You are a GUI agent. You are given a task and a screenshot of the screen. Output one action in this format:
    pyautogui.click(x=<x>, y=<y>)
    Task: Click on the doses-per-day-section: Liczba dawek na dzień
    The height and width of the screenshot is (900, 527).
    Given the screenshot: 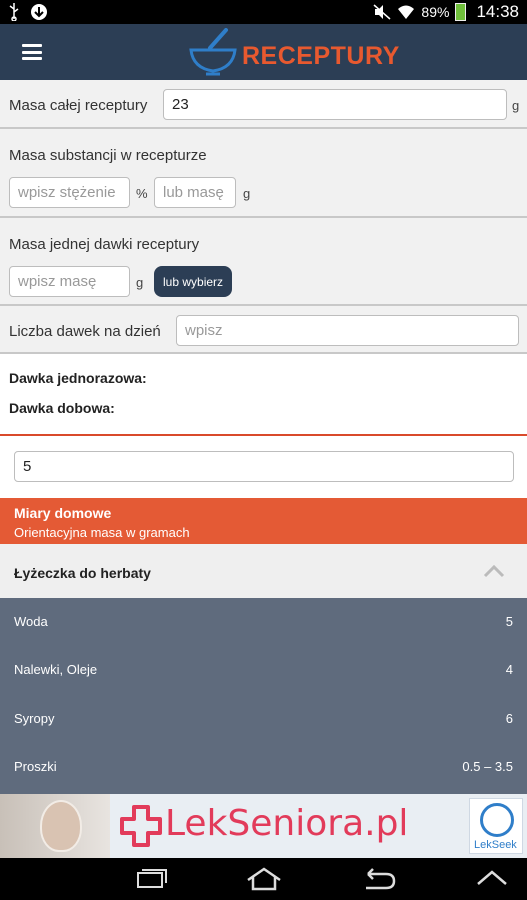 What is the action you would take?
    pyautogui.click(x=263, y=330)
    